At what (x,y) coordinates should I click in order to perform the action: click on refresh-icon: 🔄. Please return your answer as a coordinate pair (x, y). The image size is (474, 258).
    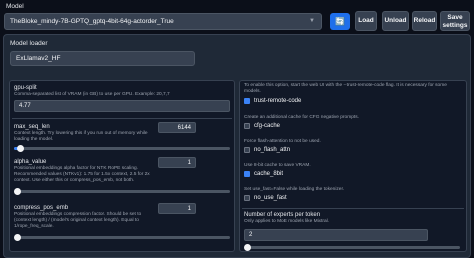
    Looking at the image, I should click on (340, 21).